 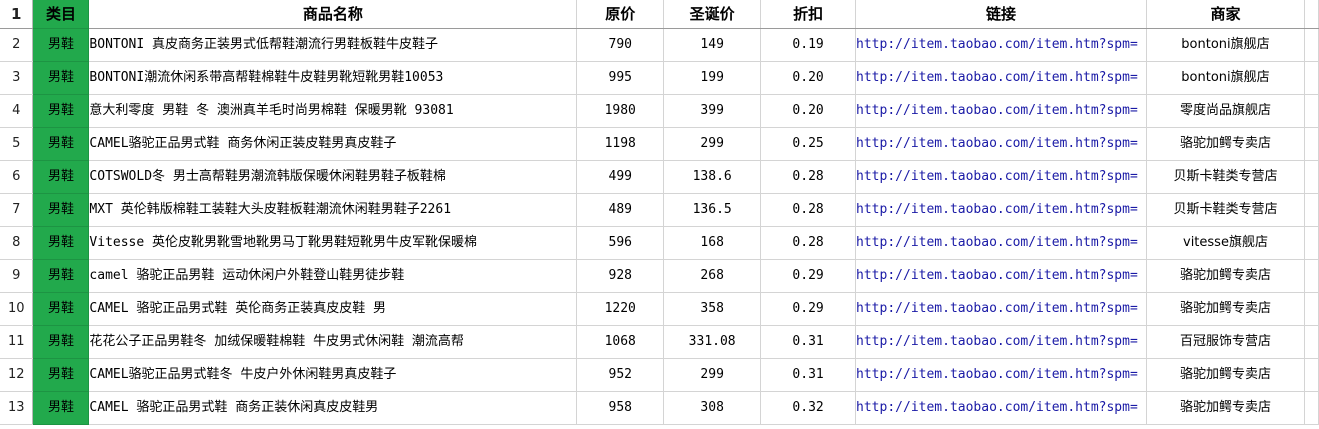 I want to click on original-price-cell: 952, so click(x=620, y=375).